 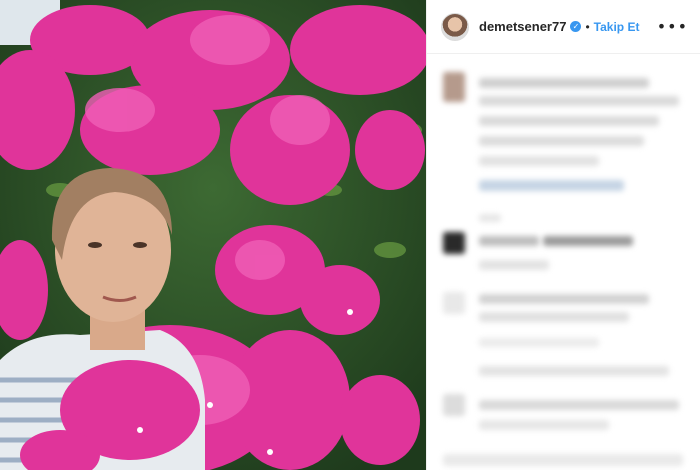 I want to click on username-link: demetsener77, so click(x=522, y=26).